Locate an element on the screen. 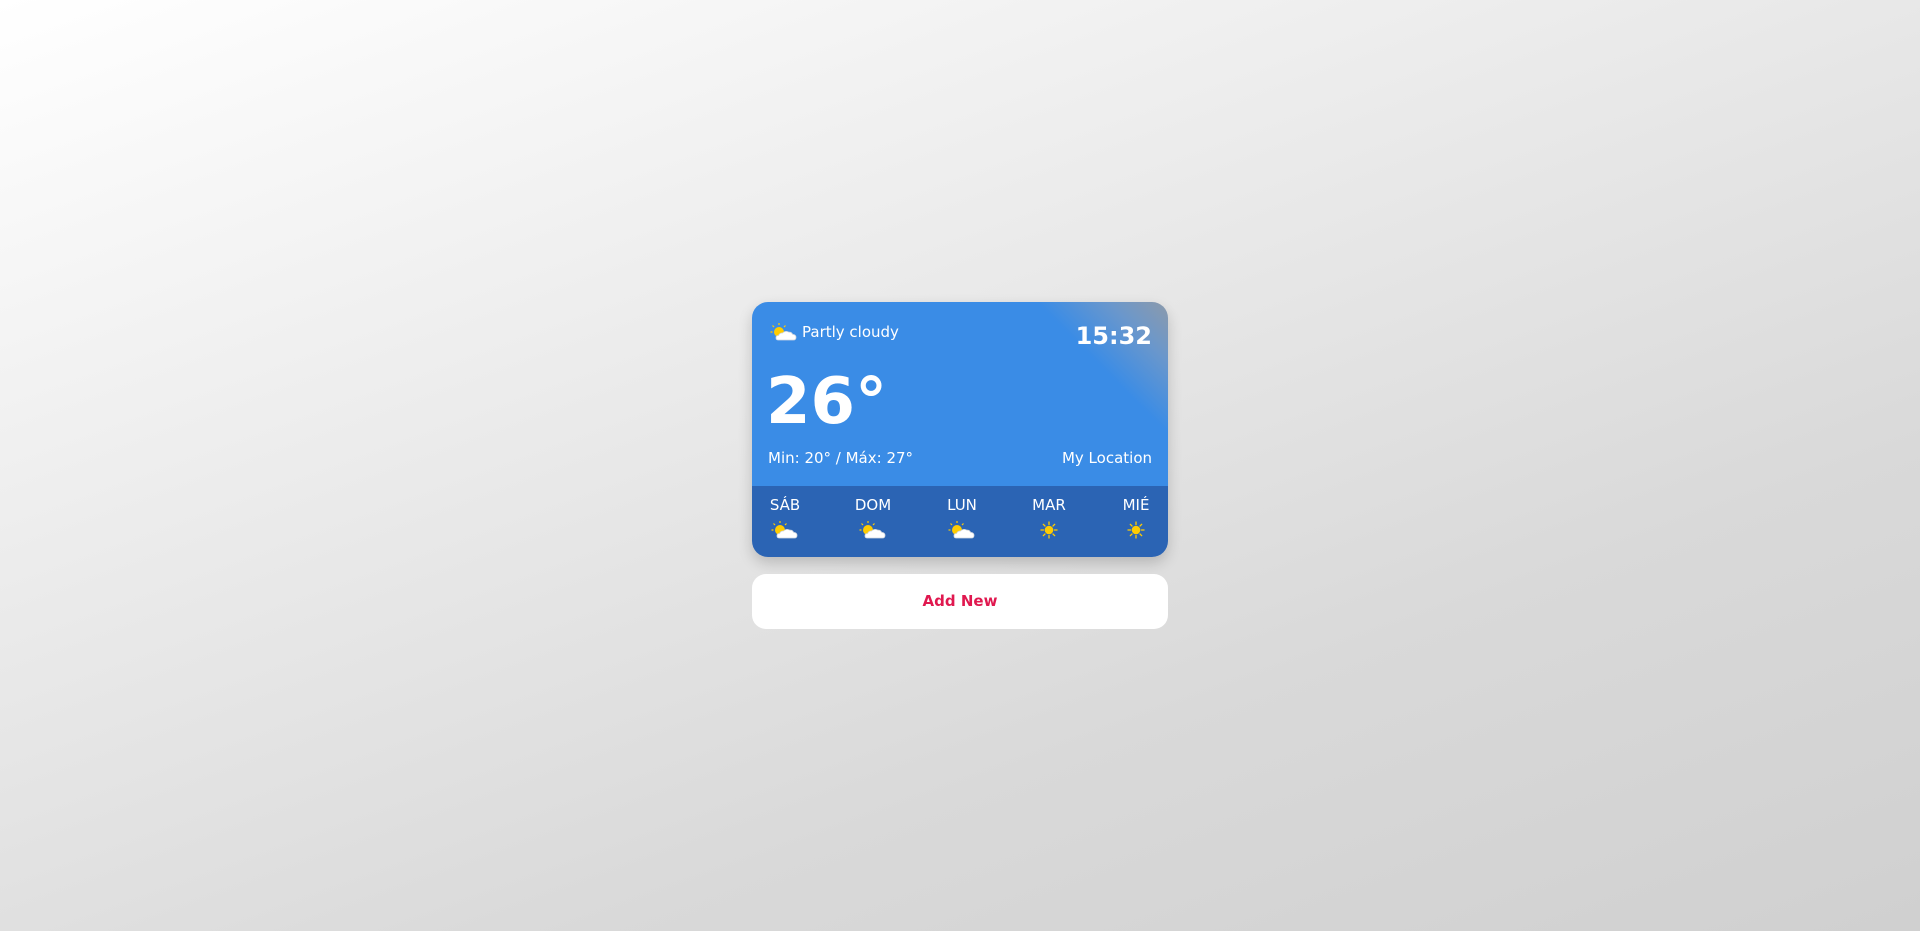 This screenshot has width=1920, height=931. forecast-day: LUN is located at coordinates (962, 518).